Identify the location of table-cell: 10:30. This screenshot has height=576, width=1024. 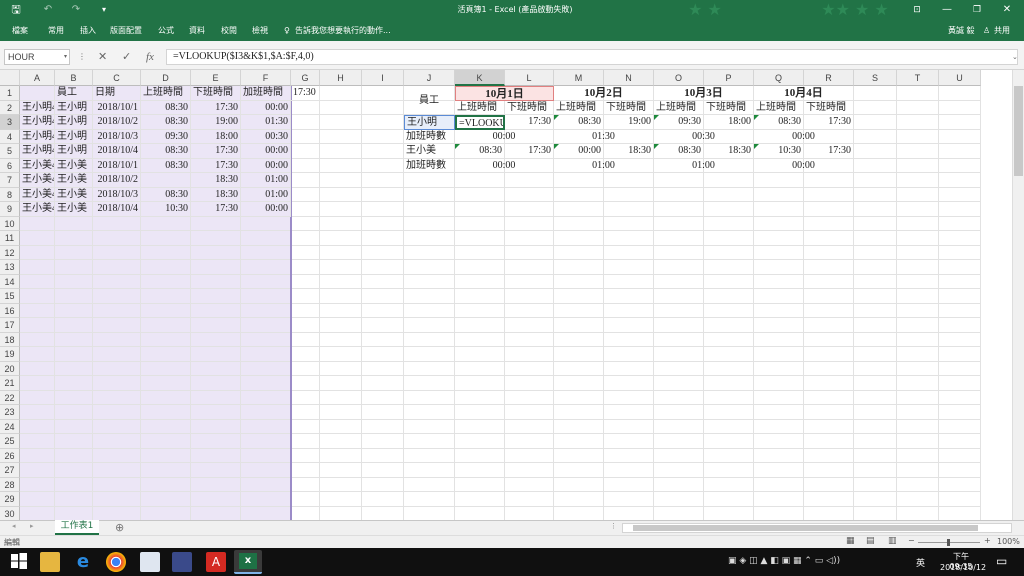
(166, 209).